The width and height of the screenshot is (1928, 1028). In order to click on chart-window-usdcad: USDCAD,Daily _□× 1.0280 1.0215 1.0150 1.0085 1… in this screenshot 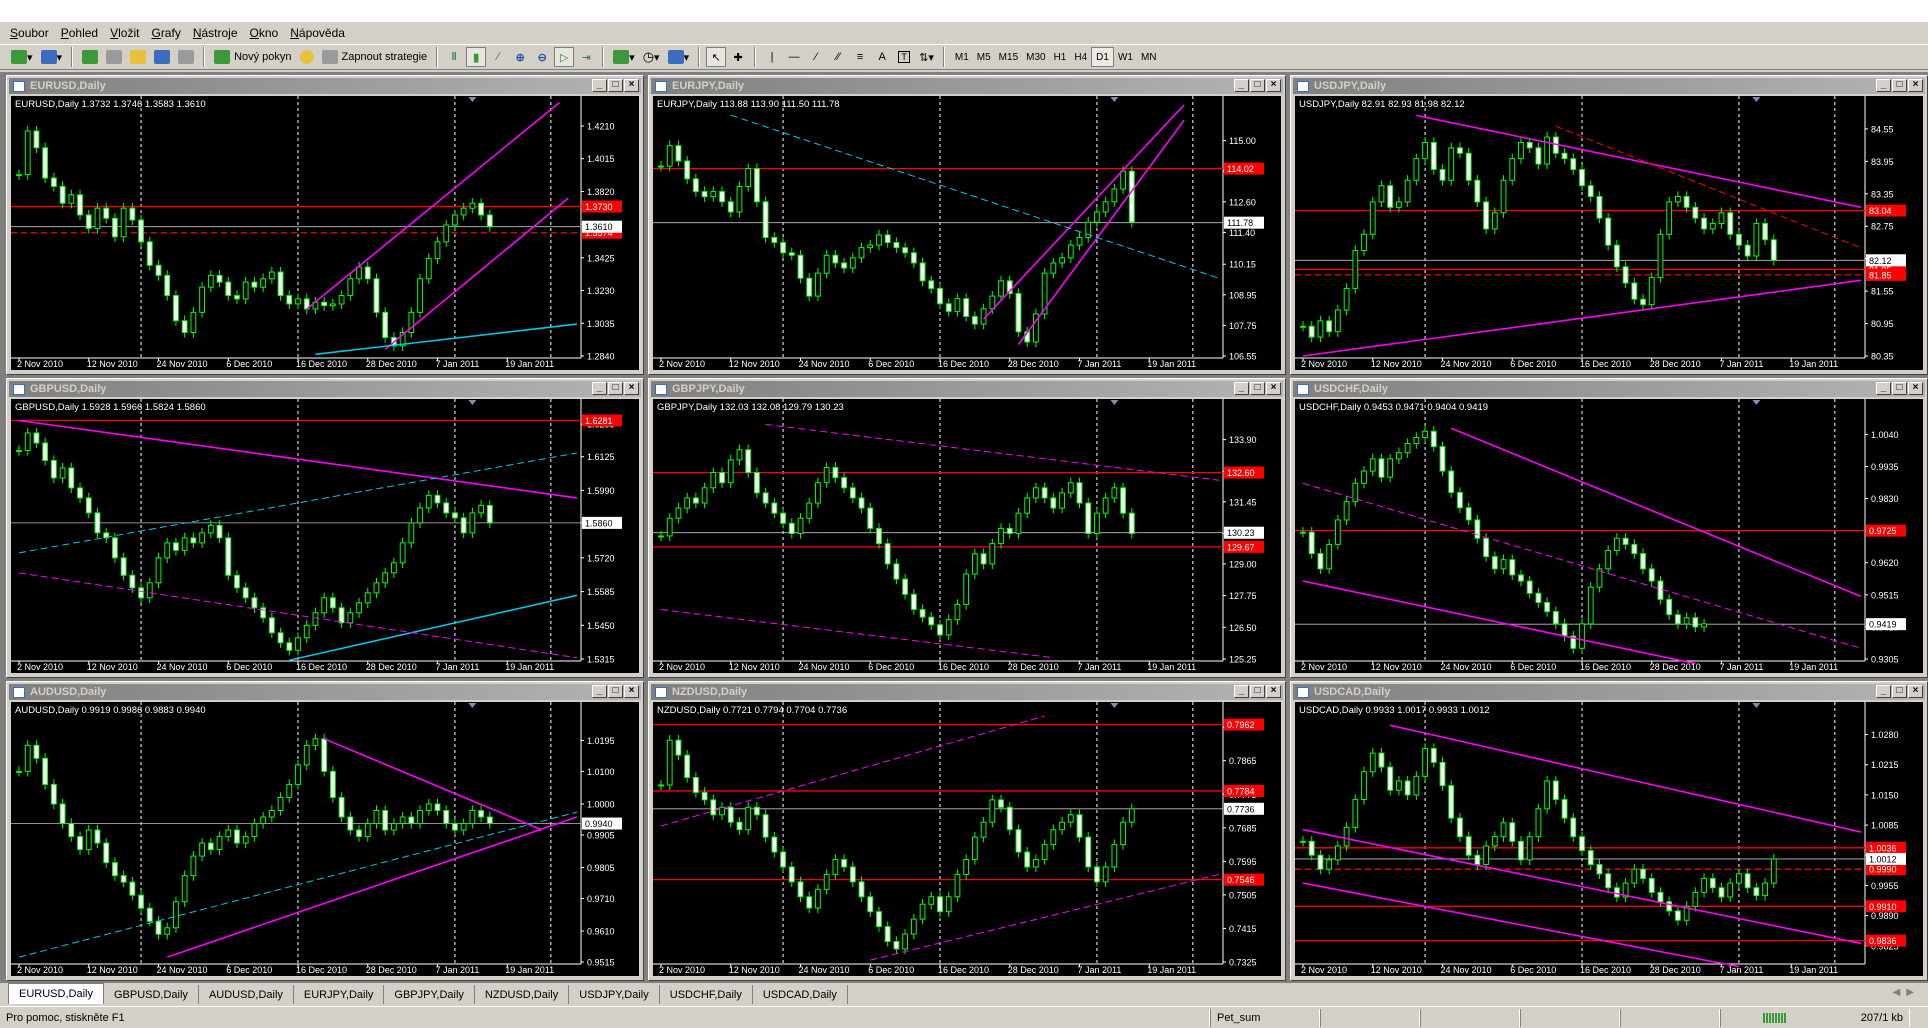, I will do `click(1609, 831)`.